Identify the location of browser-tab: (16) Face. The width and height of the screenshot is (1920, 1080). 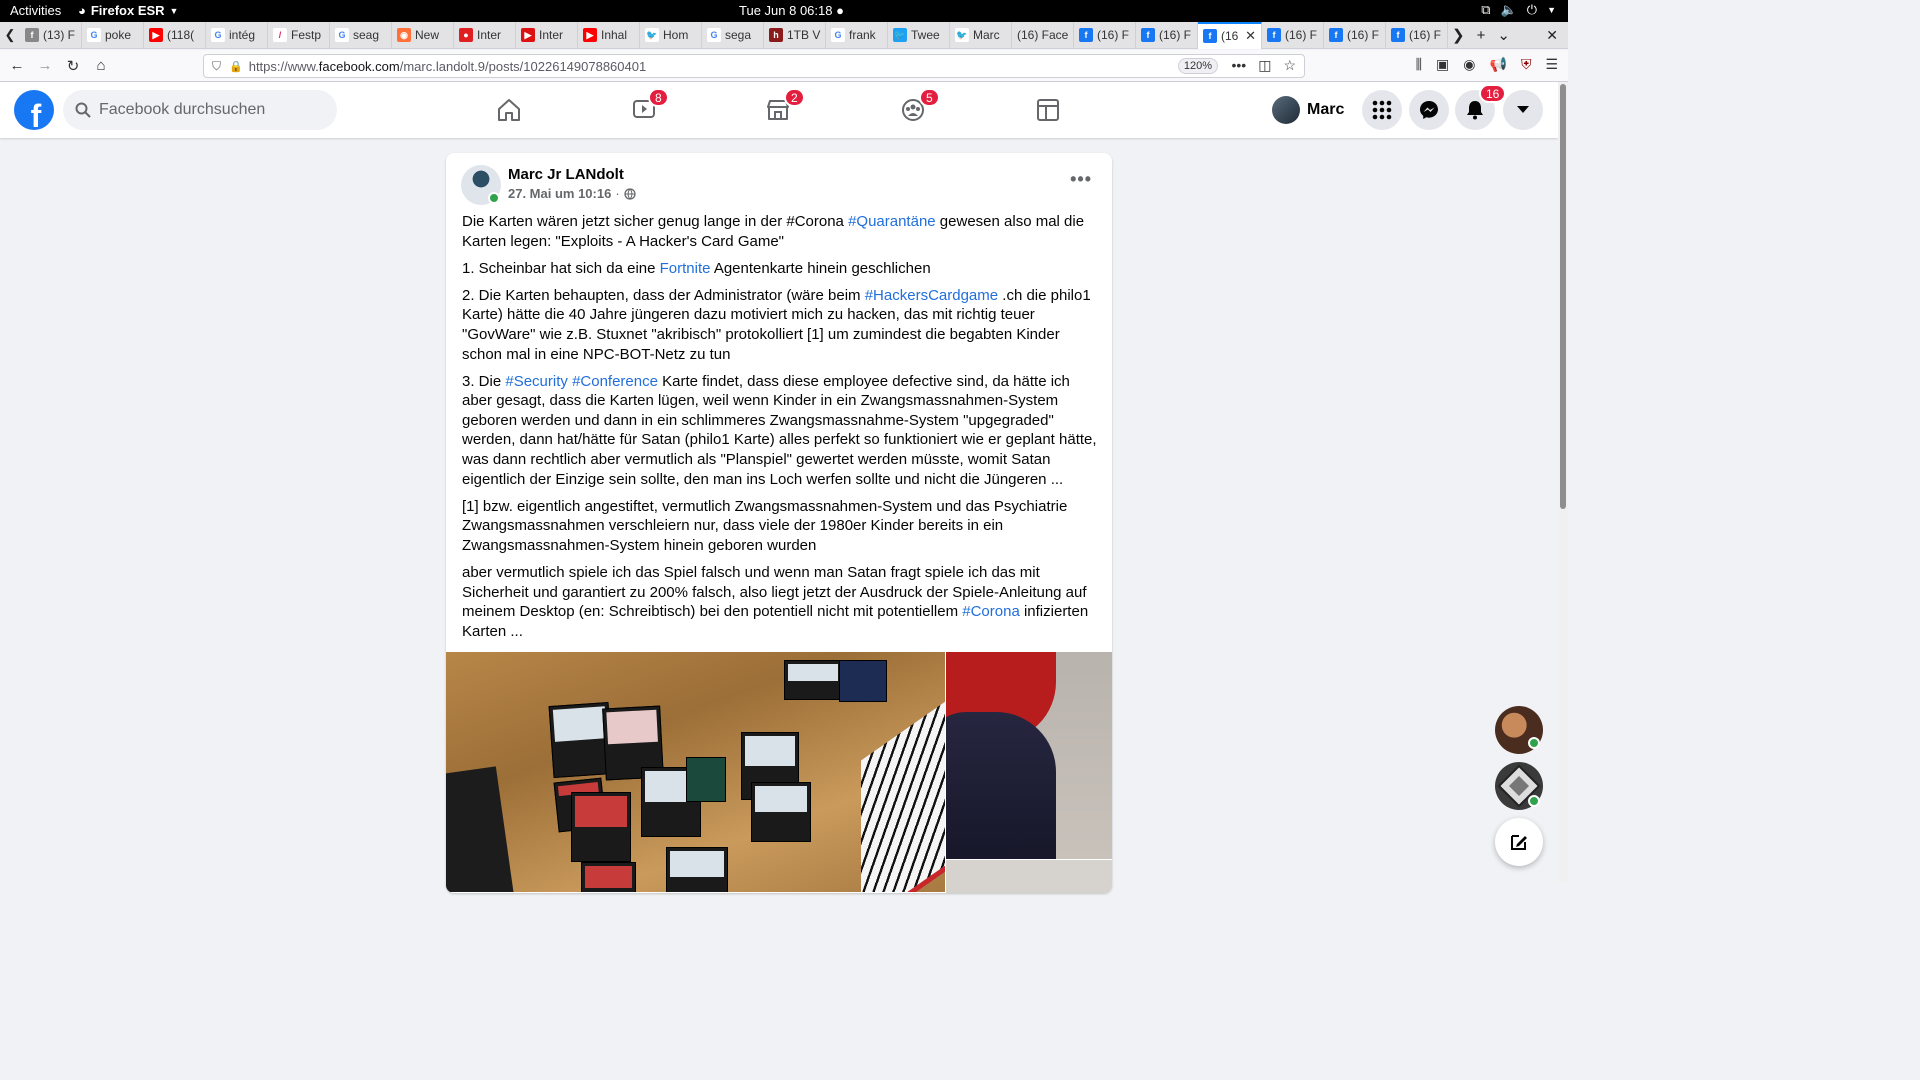
(1043, 35).